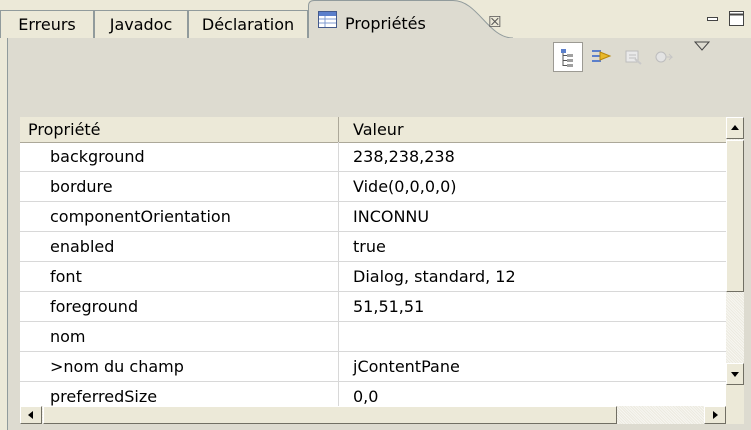 The height and width of the screenshot is (430, 751). I want to click on restore-default-button, so click(634, 57).